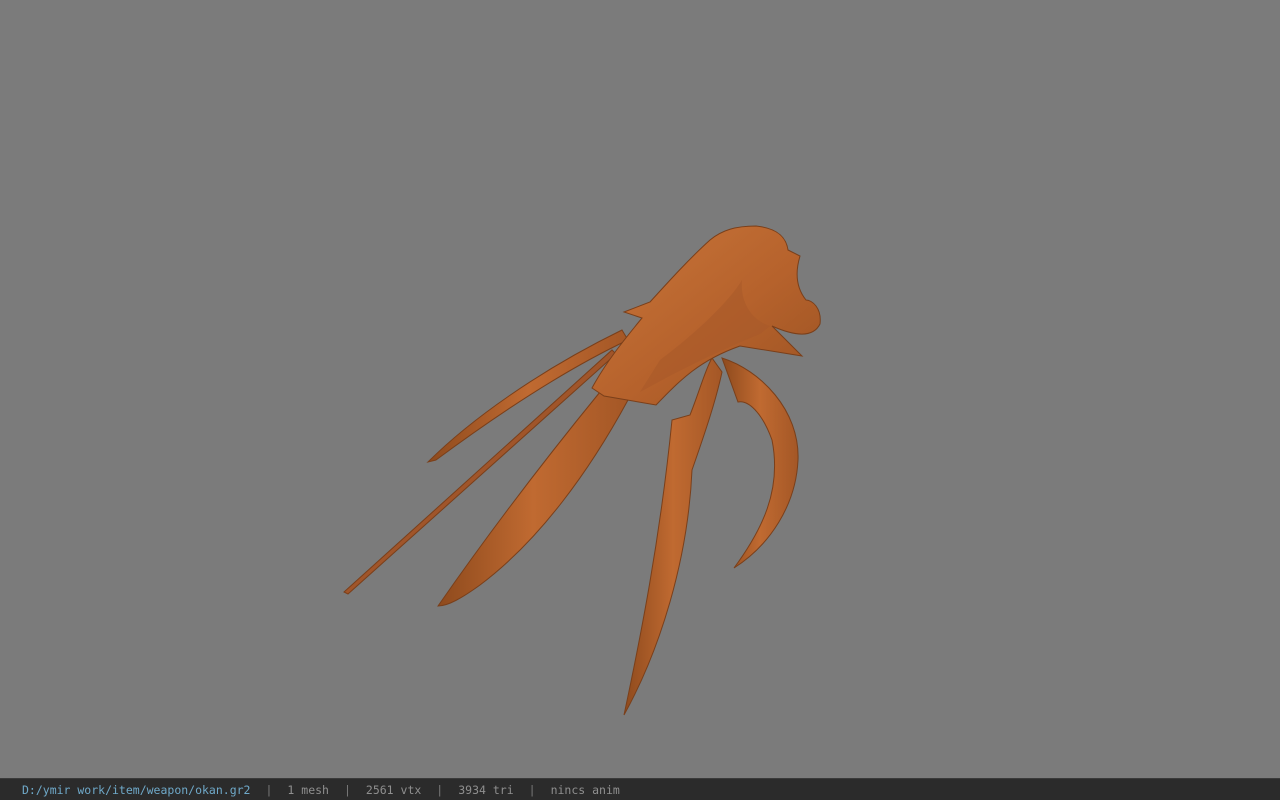 The image size is (1280, 800). I want to click on mesh-count: 1 mesh, so click(308, 789).